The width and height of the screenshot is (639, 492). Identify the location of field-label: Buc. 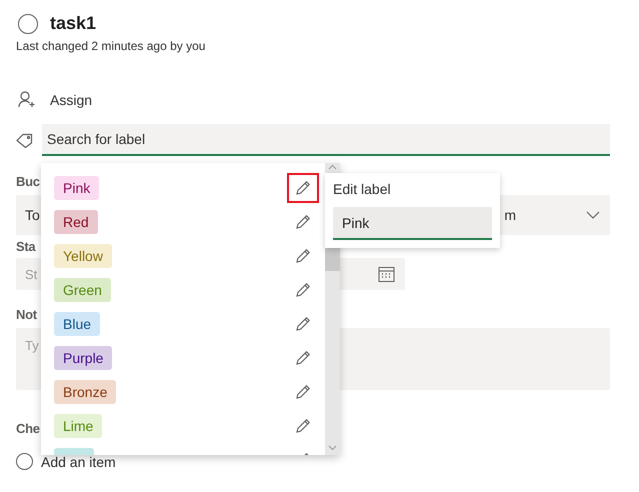
(28, 181).